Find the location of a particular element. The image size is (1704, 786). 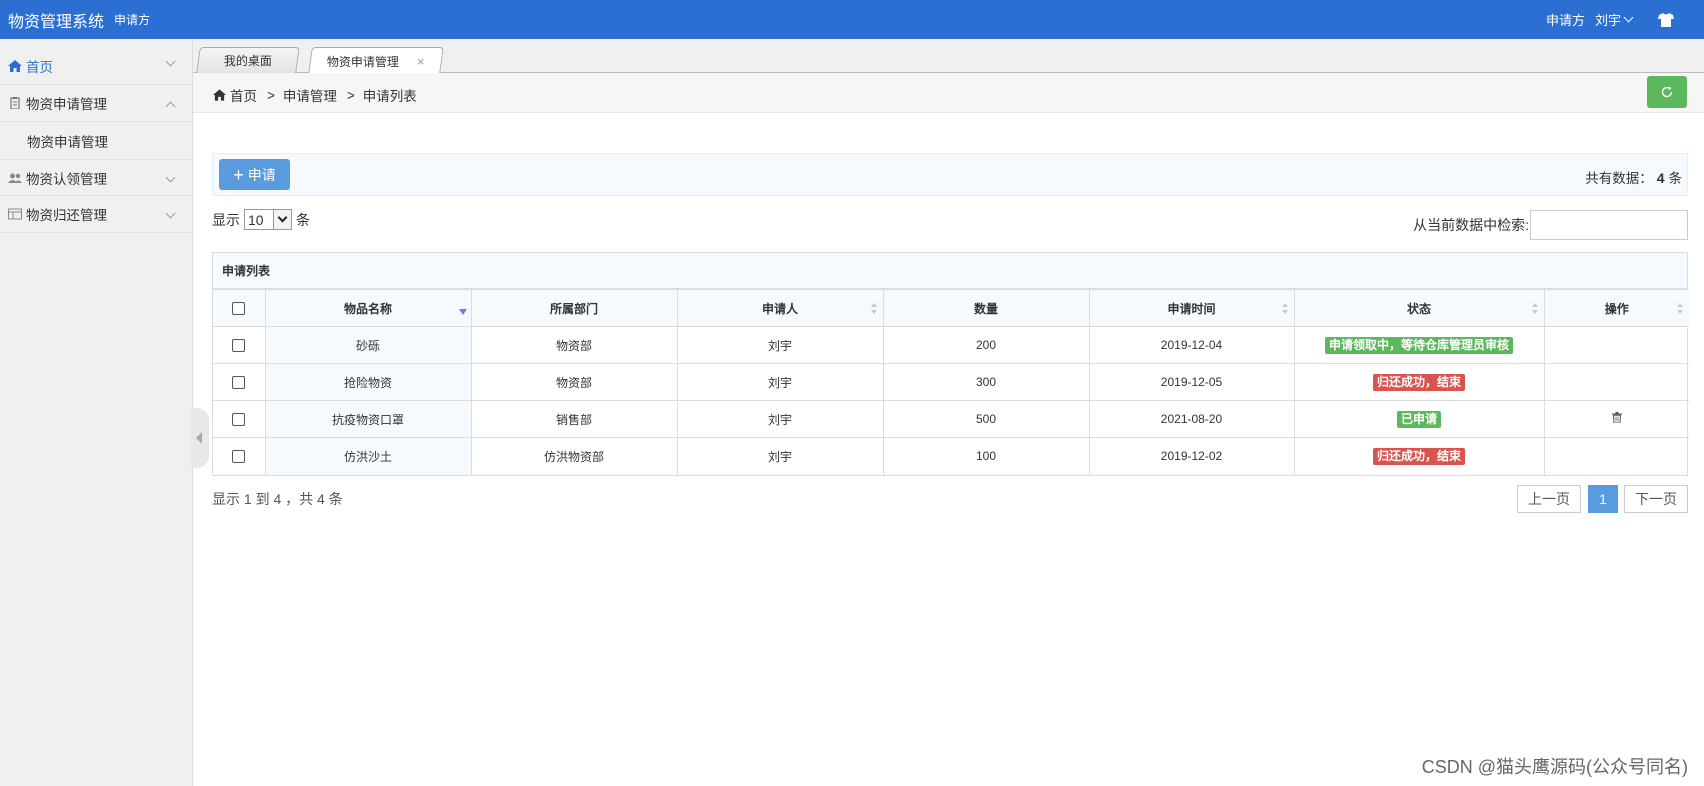

select-all-checkbox is located at coordinates (239, 309).